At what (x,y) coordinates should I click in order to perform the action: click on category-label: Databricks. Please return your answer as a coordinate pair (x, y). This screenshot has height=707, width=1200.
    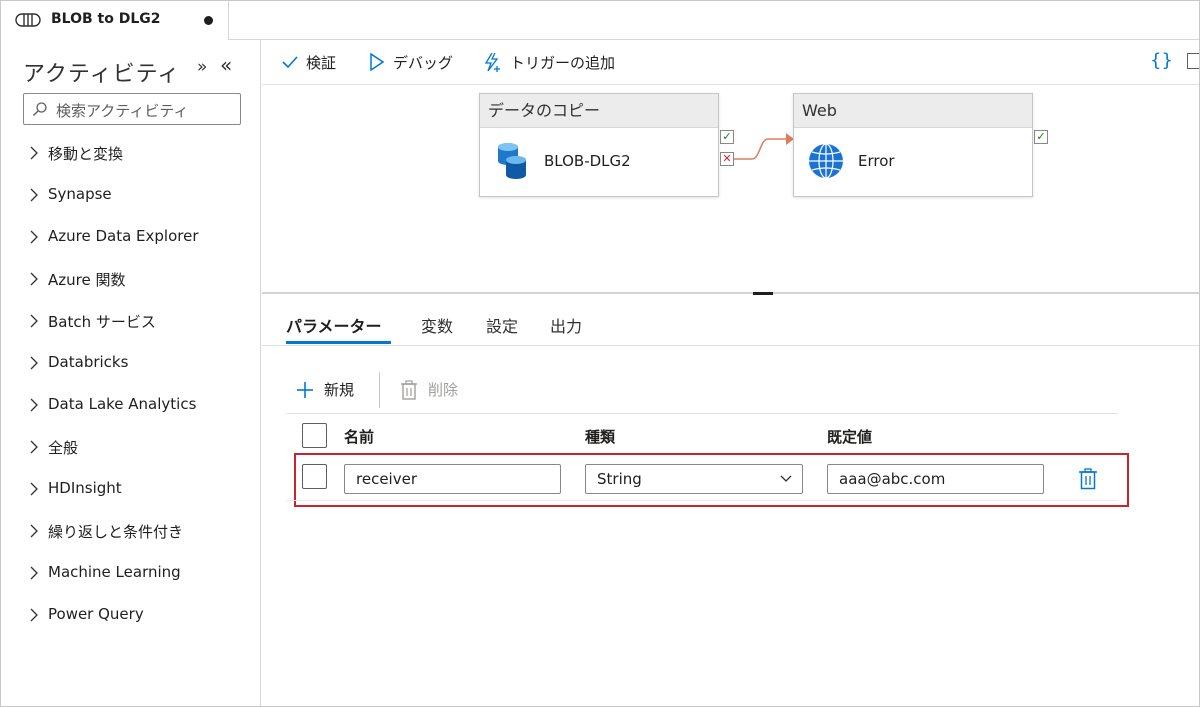
    Looking at the image, I should click on (88, 362).